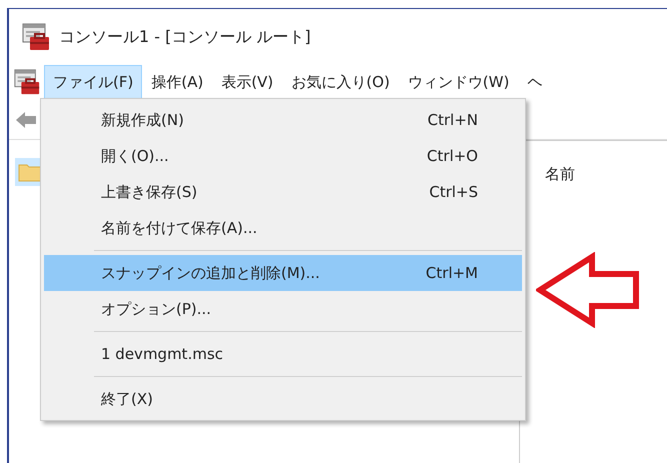  I want to click on menu-item: 終了(X), so click(283, 399).